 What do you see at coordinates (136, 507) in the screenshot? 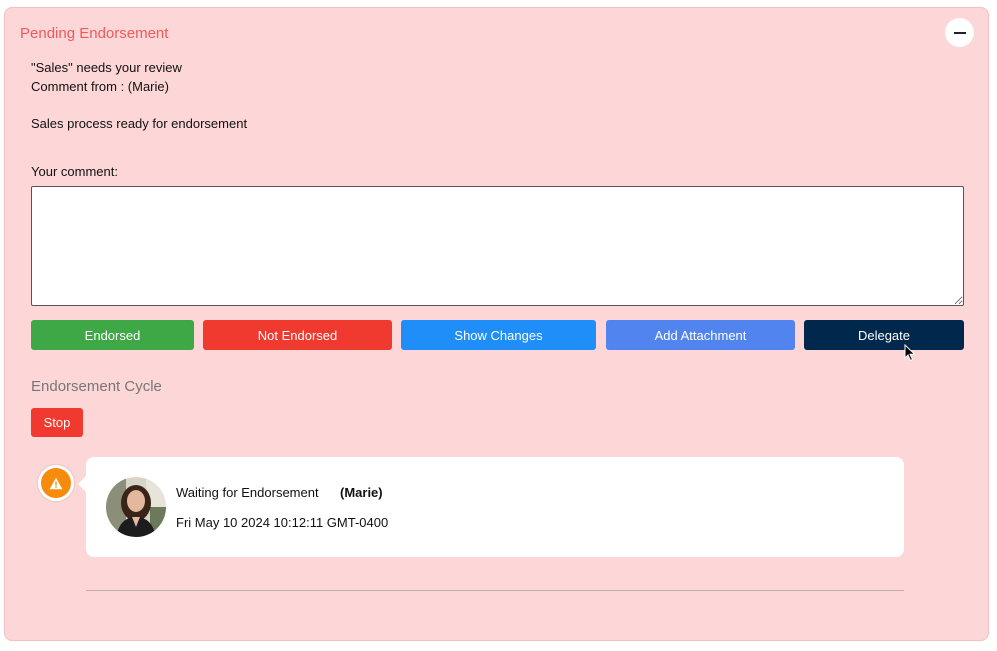
I see `avatar` at bounding box center [136, 507].